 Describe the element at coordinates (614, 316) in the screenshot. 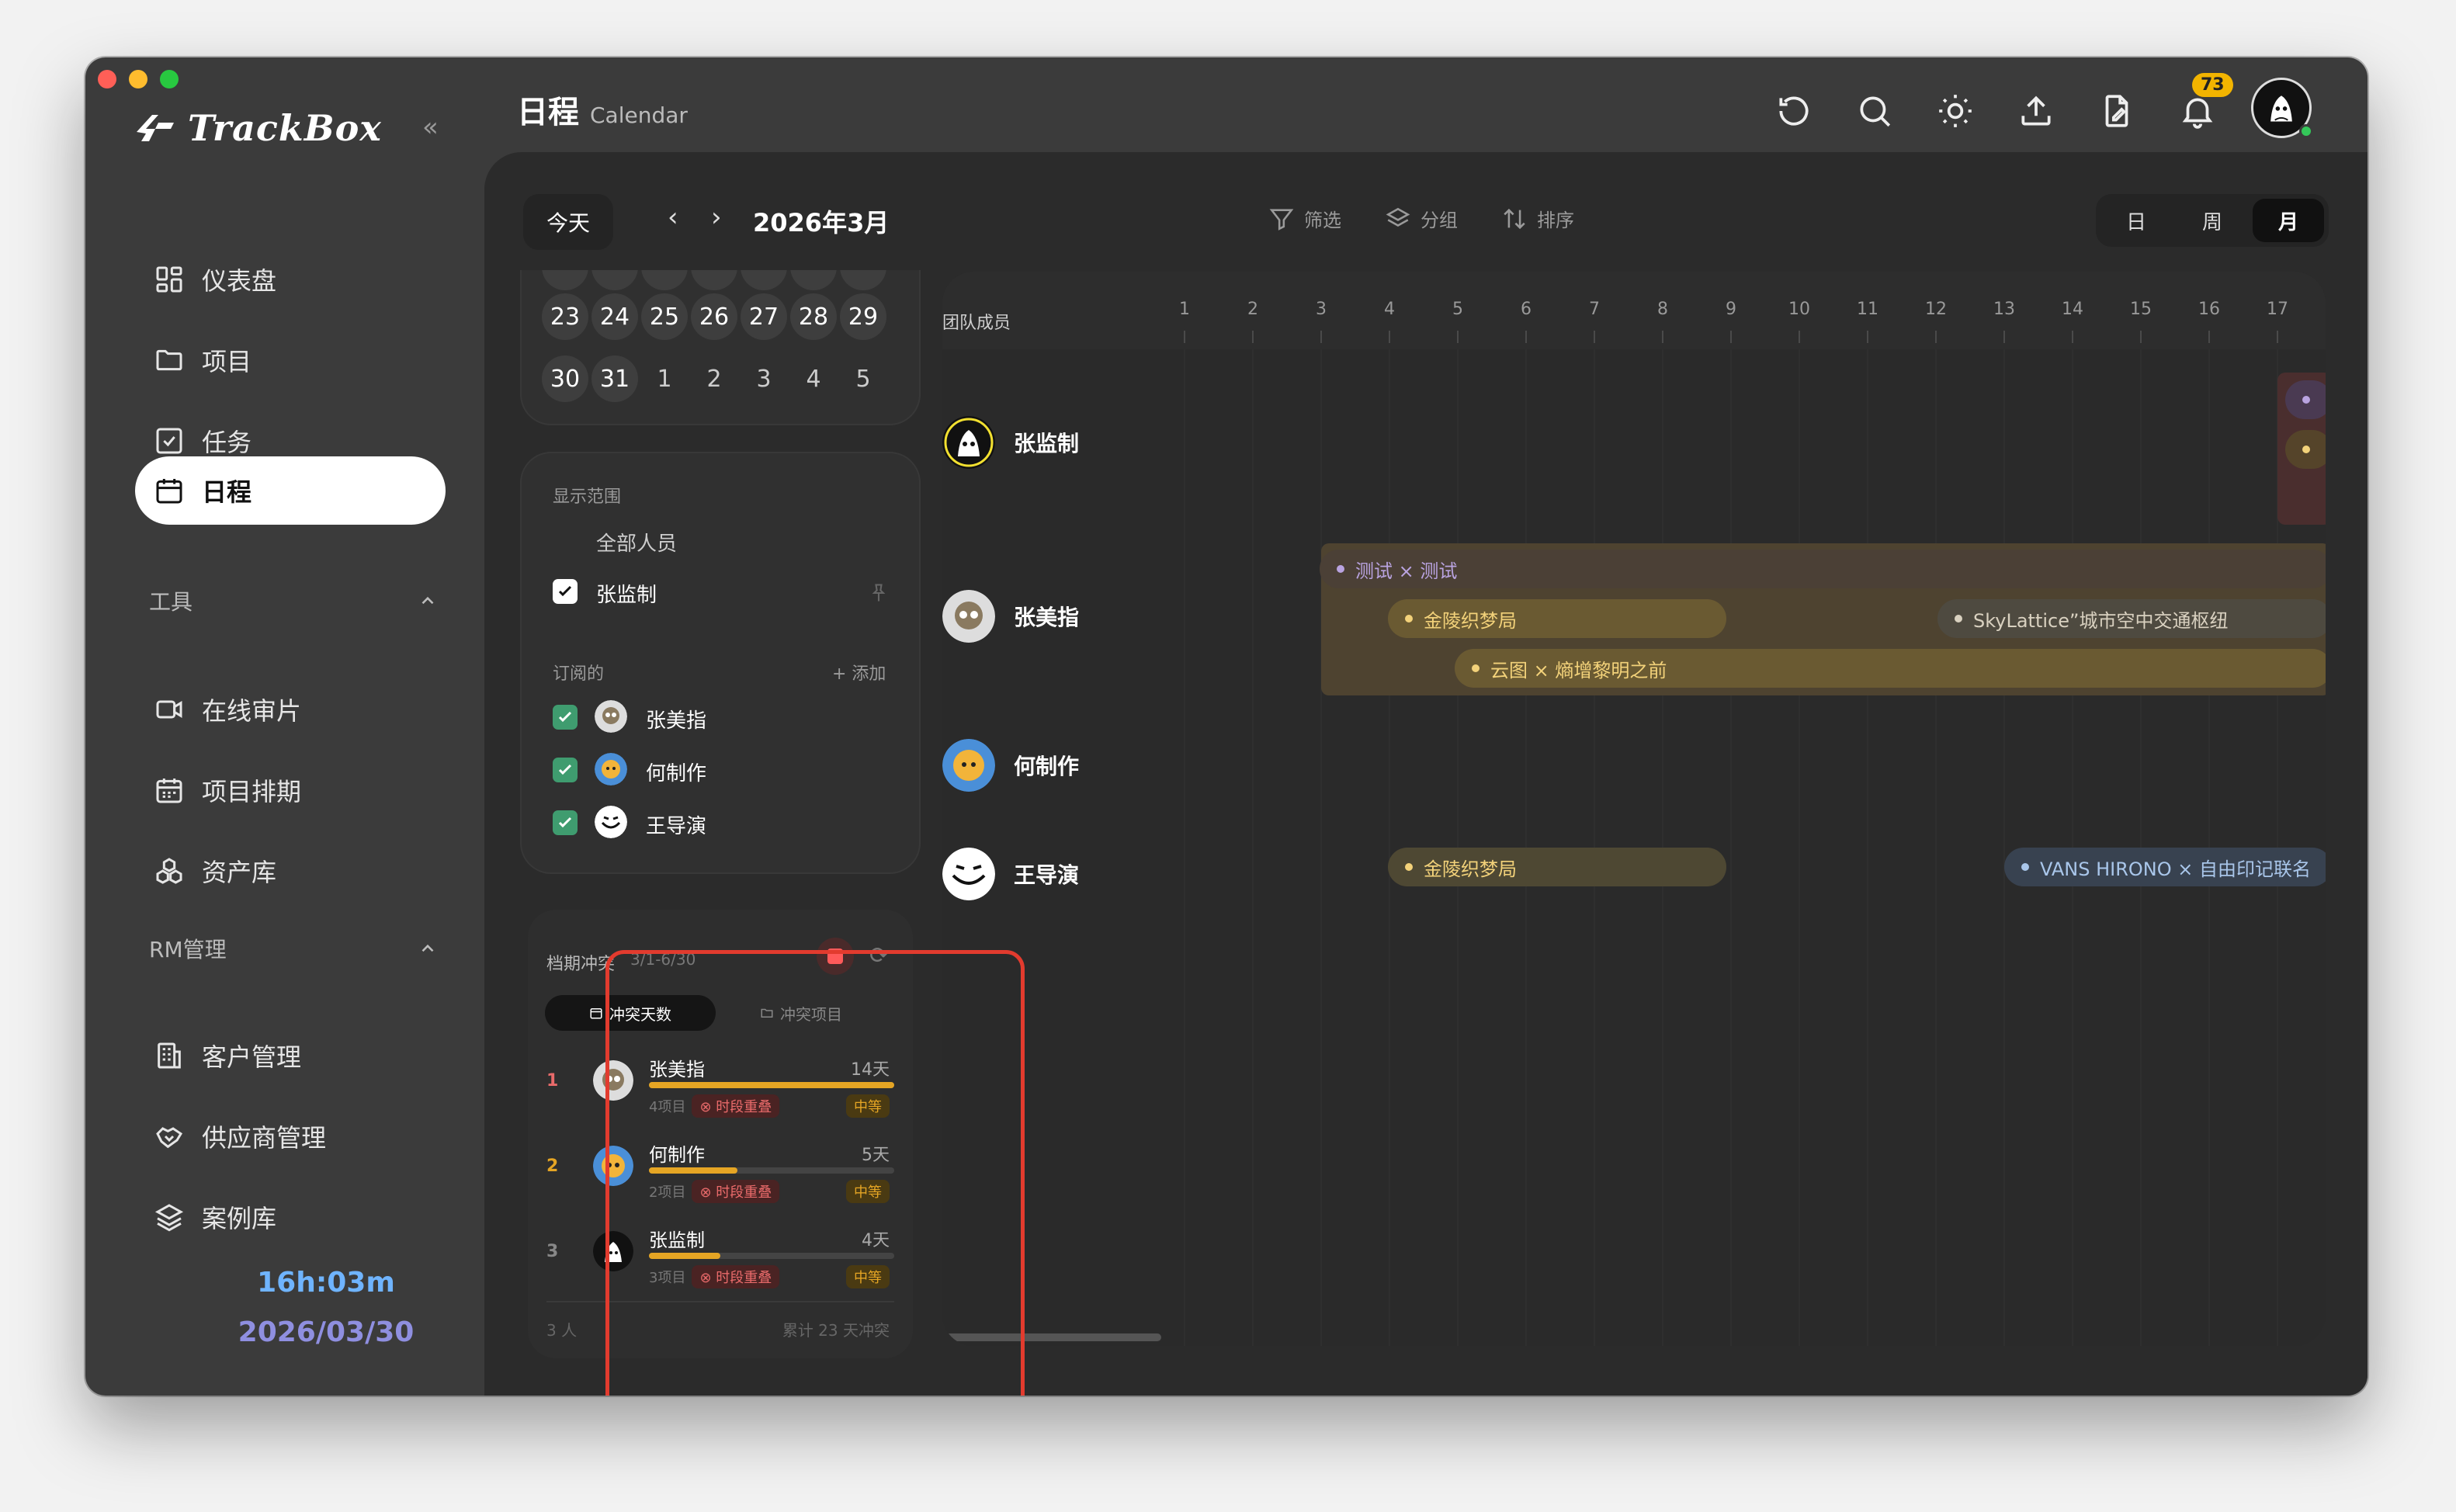

I see `mini-day: 24` at that location.